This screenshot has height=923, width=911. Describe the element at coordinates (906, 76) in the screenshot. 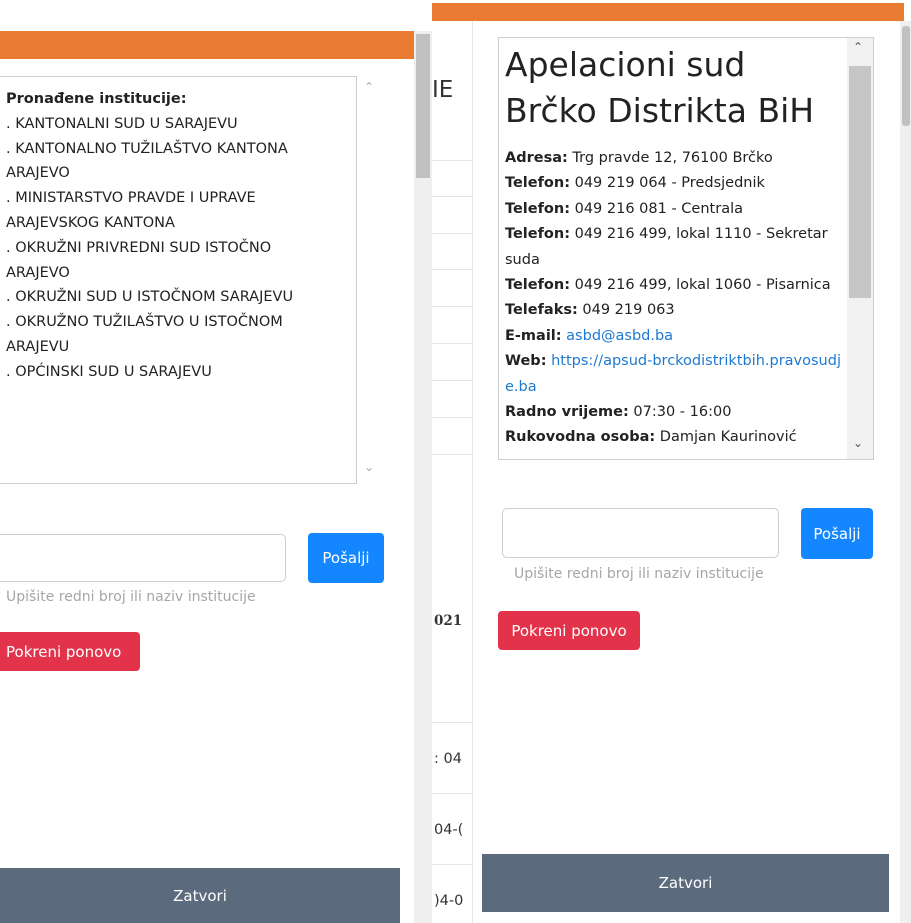

I see `right-page-scroll-thumb` at that location.